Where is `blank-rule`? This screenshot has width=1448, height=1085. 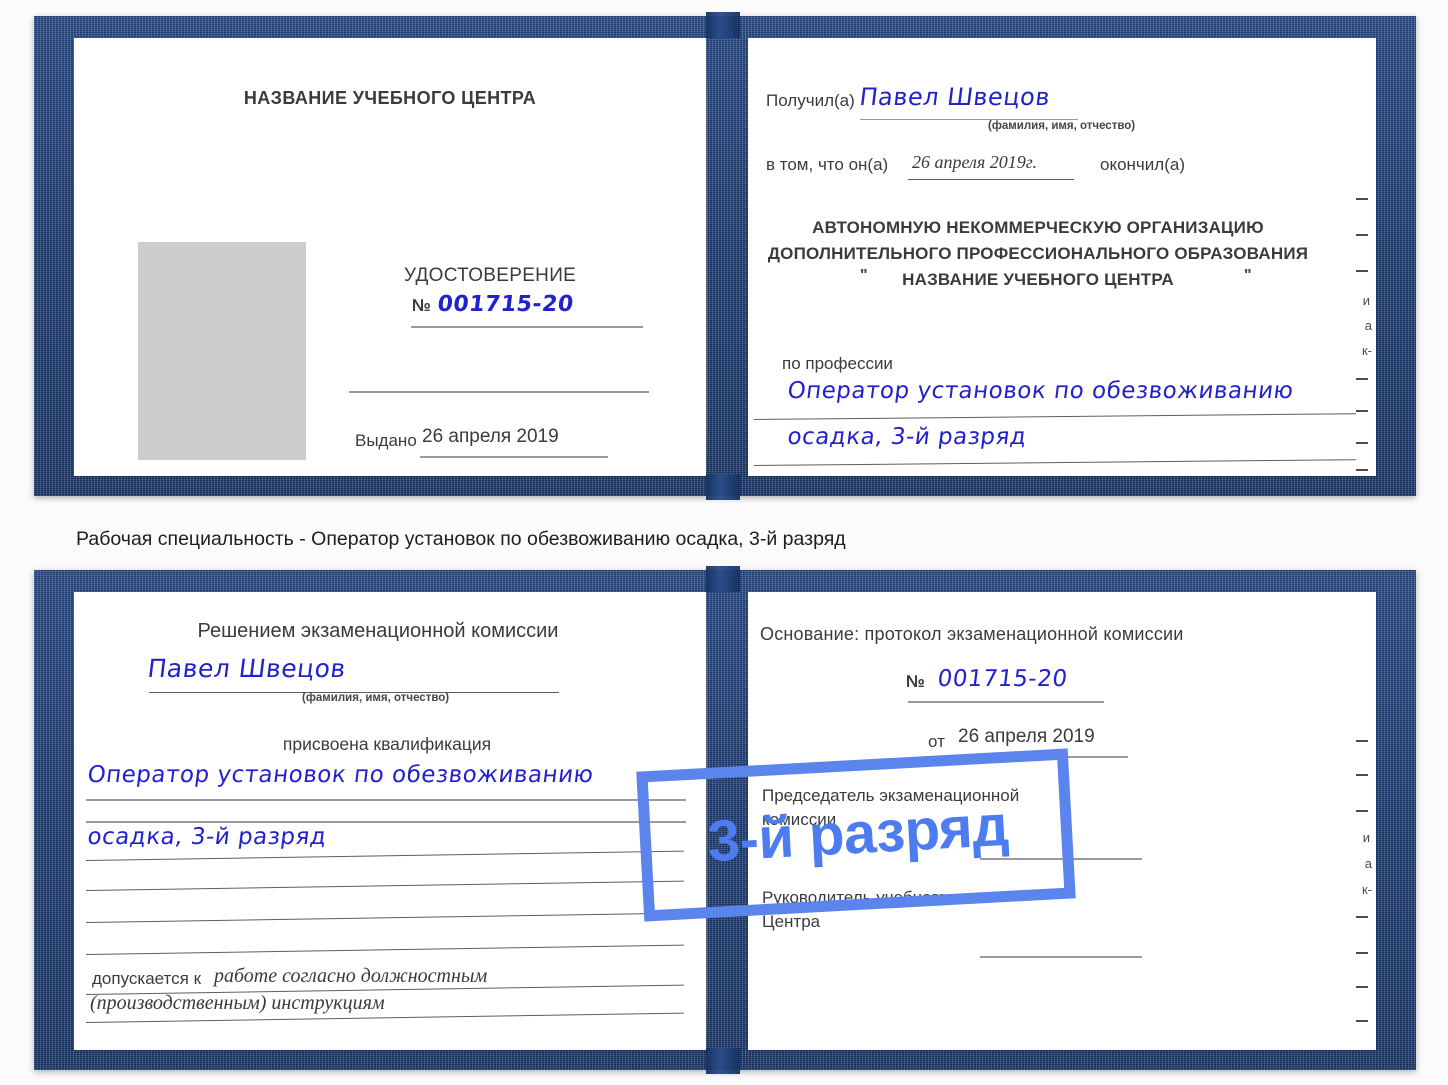 blank-rule is located at coordinates (499, 392).